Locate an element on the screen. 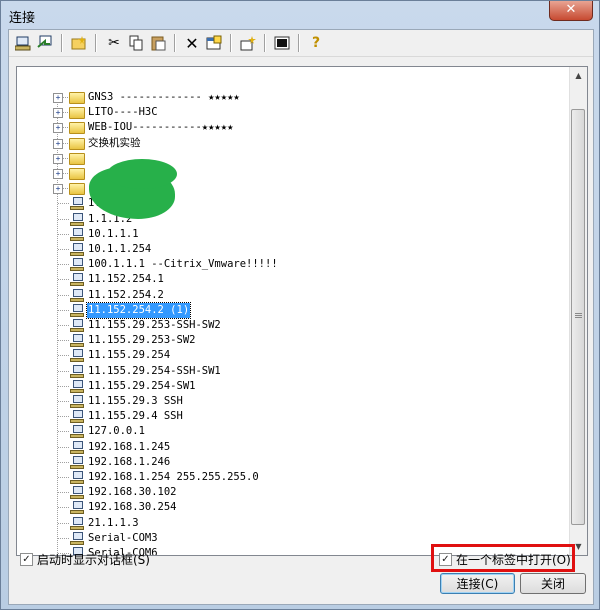 The width and height of the screenshot is (600, 610). tree-session-row: 100.1.1.1 --Citrix_Vmware!!!!! is located at coordinates (287, 264).